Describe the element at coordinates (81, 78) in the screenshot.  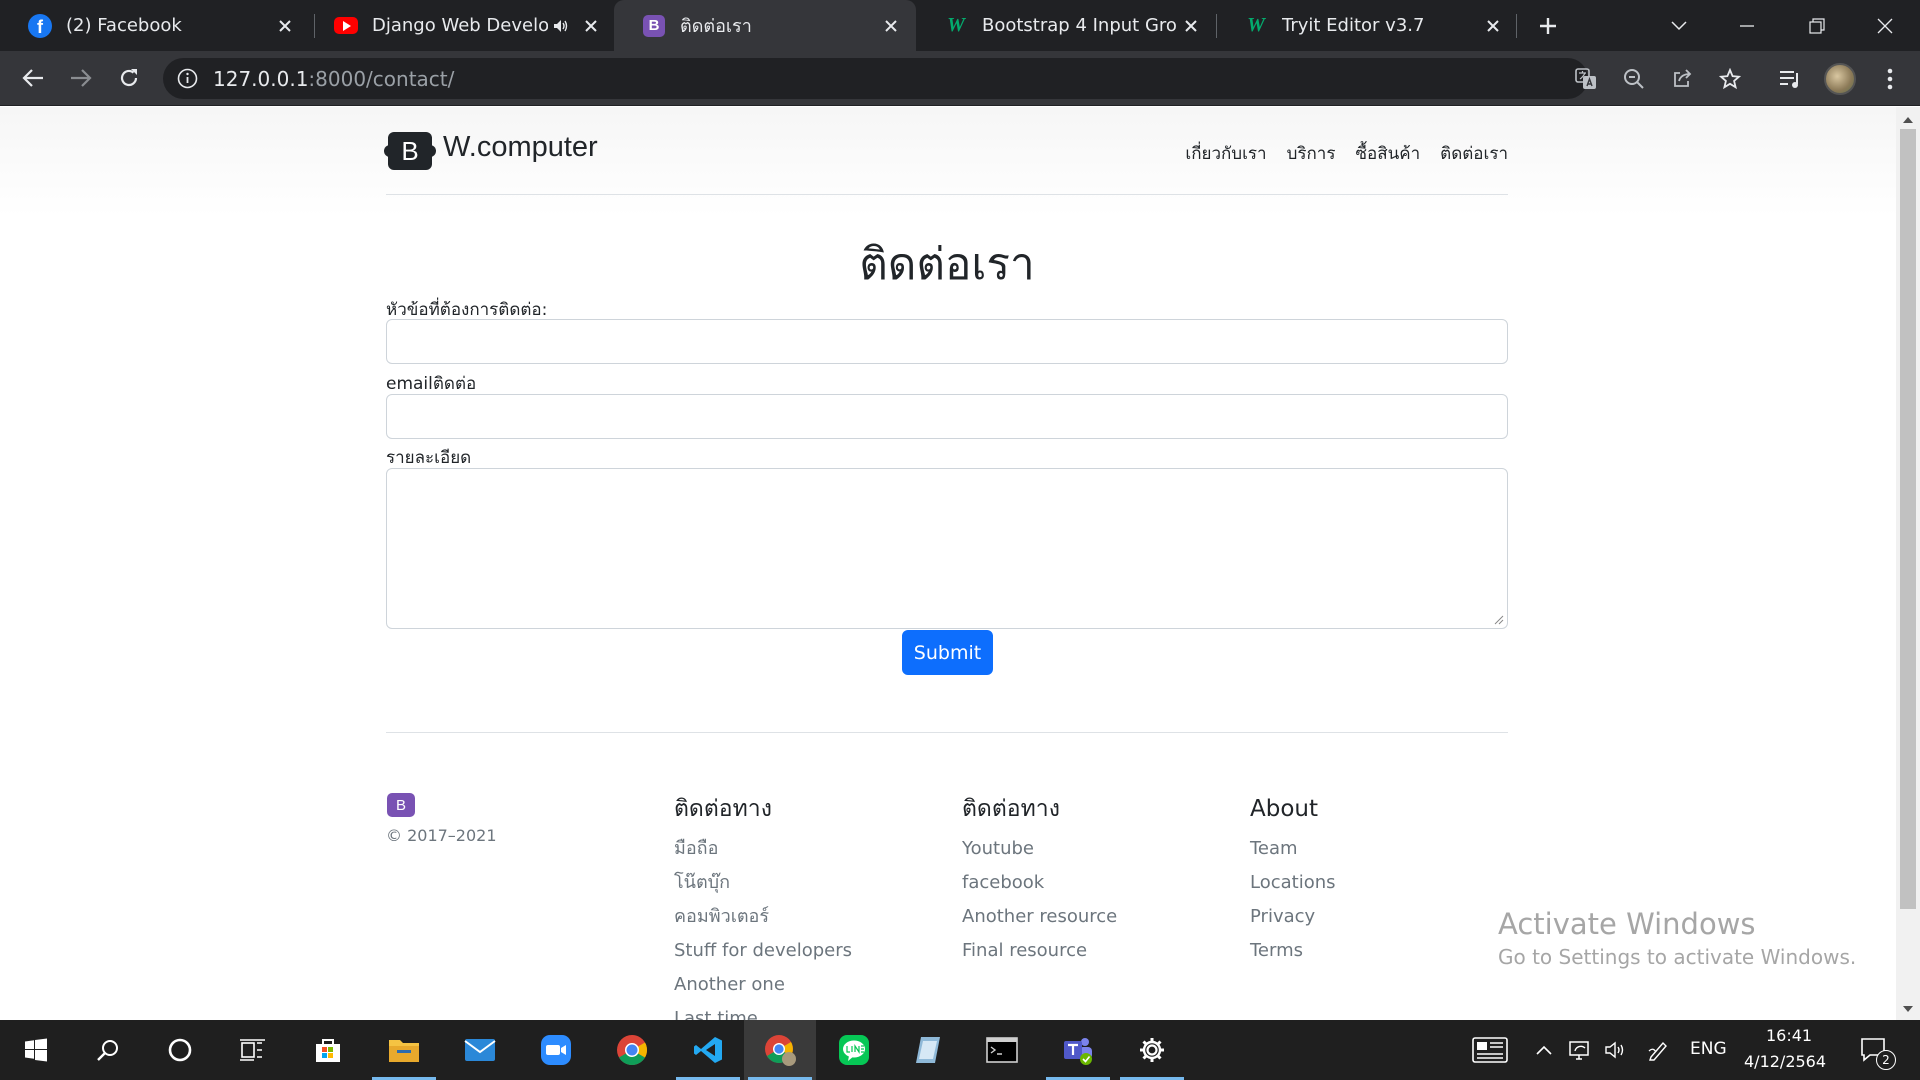
I see `forward-arrow-icon` at that location.